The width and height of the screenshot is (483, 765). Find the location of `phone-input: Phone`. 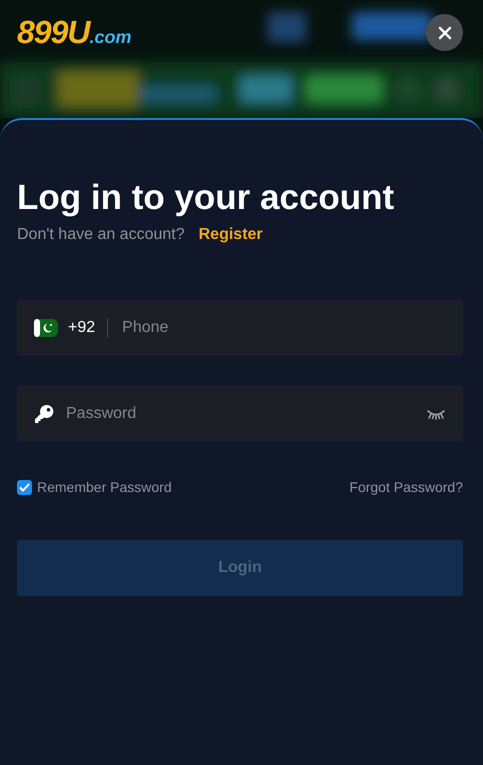

phone-input: Phone is located at coordinates (283, 328).